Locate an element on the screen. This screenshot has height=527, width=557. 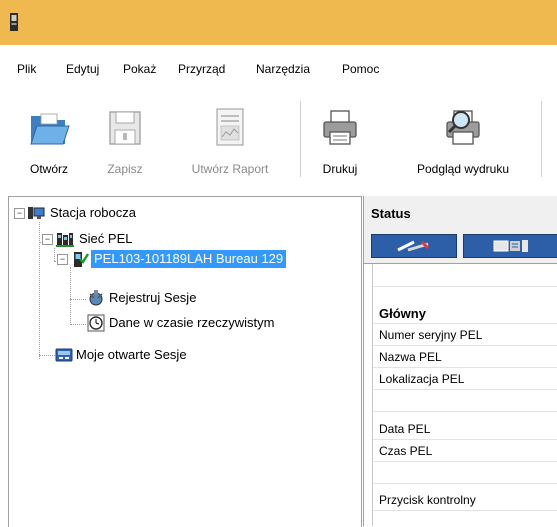
status-row-label: Czas PEL is located at coordinates (406, 451).